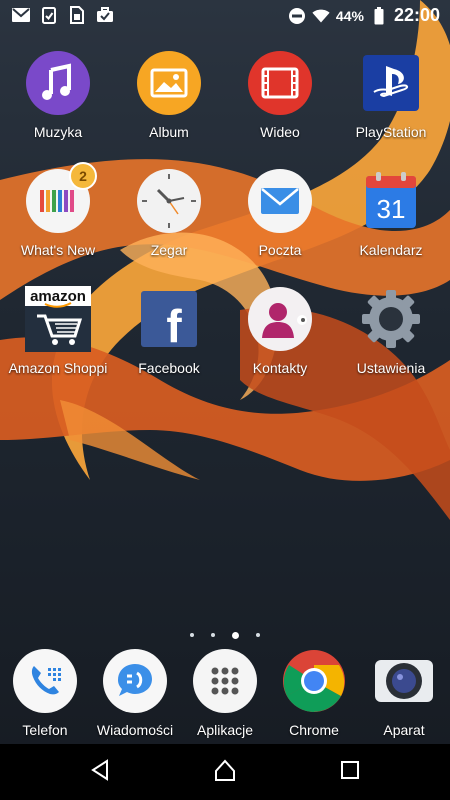 The image size is (450, 800). Describe the element at coordinates (169, 250) in the screenshot. I see `app-label: Zegar` at that location.